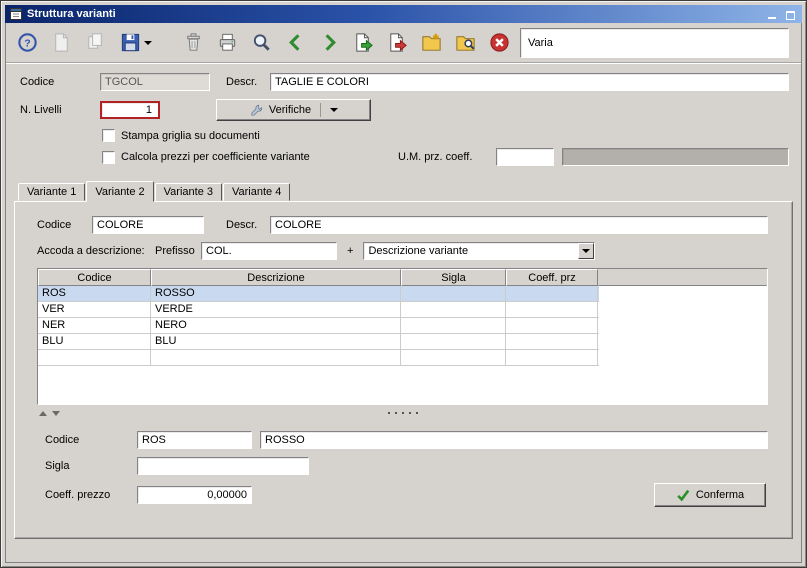 This screenshot has width=807, height=568. What do you see at coordinates (194, 495) in the screenshot?
I see `coeff-field` at bounding box center [194, 495].